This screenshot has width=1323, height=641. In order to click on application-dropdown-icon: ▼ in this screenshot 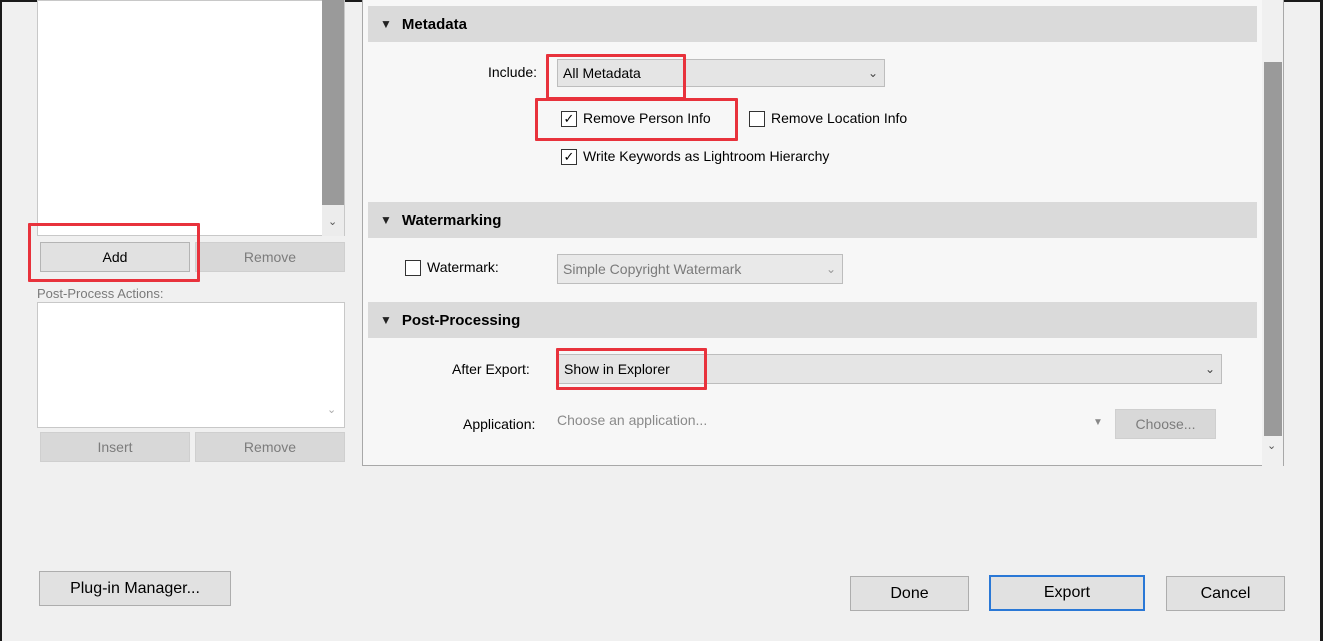, I will do `click(1098, 422)`.